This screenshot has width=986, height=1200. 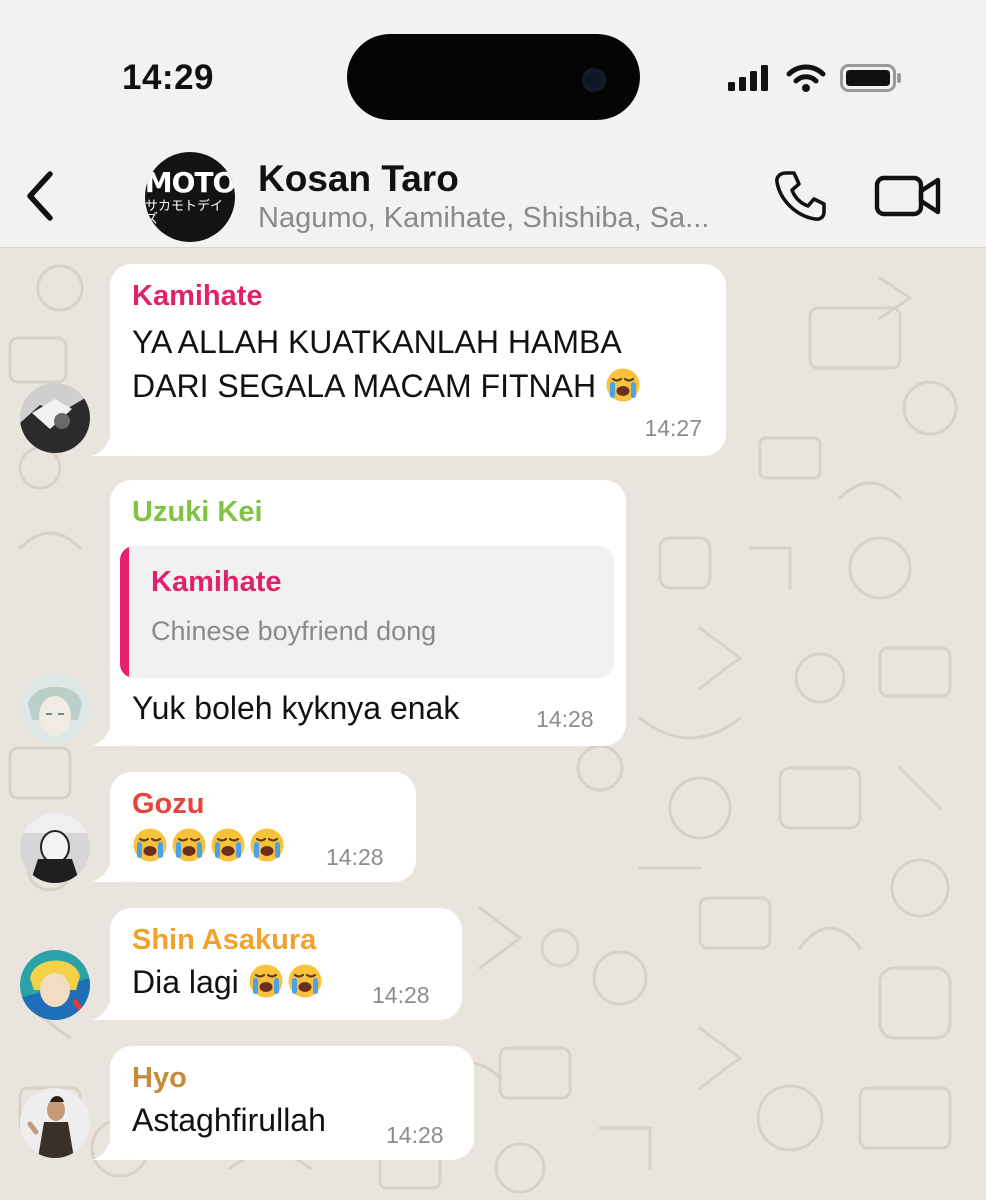 I want to click on phone-icon, so click(x=800, y=196).